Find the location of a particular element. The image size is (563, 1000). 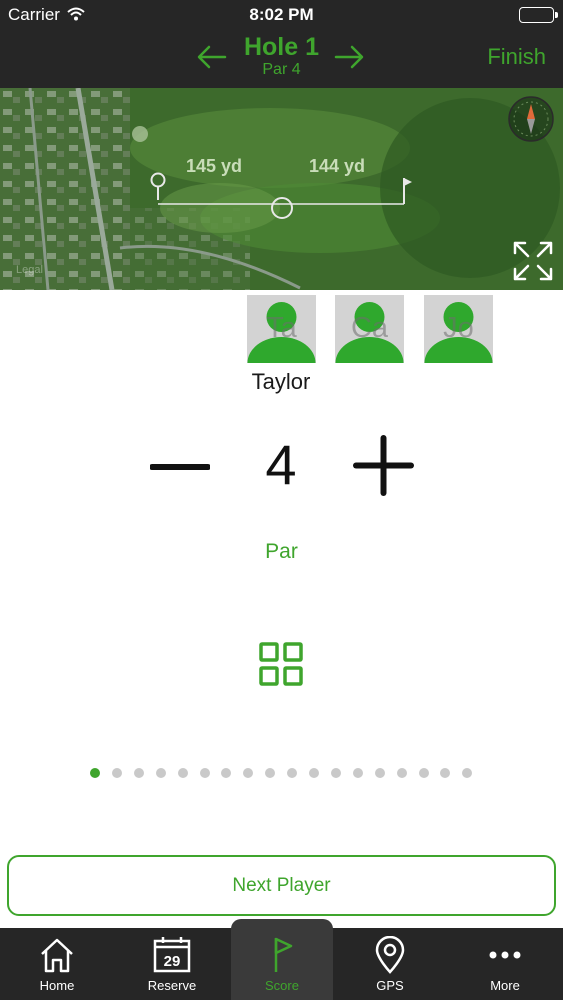

tab-gps: GPS is located at coordinates (390, 964).